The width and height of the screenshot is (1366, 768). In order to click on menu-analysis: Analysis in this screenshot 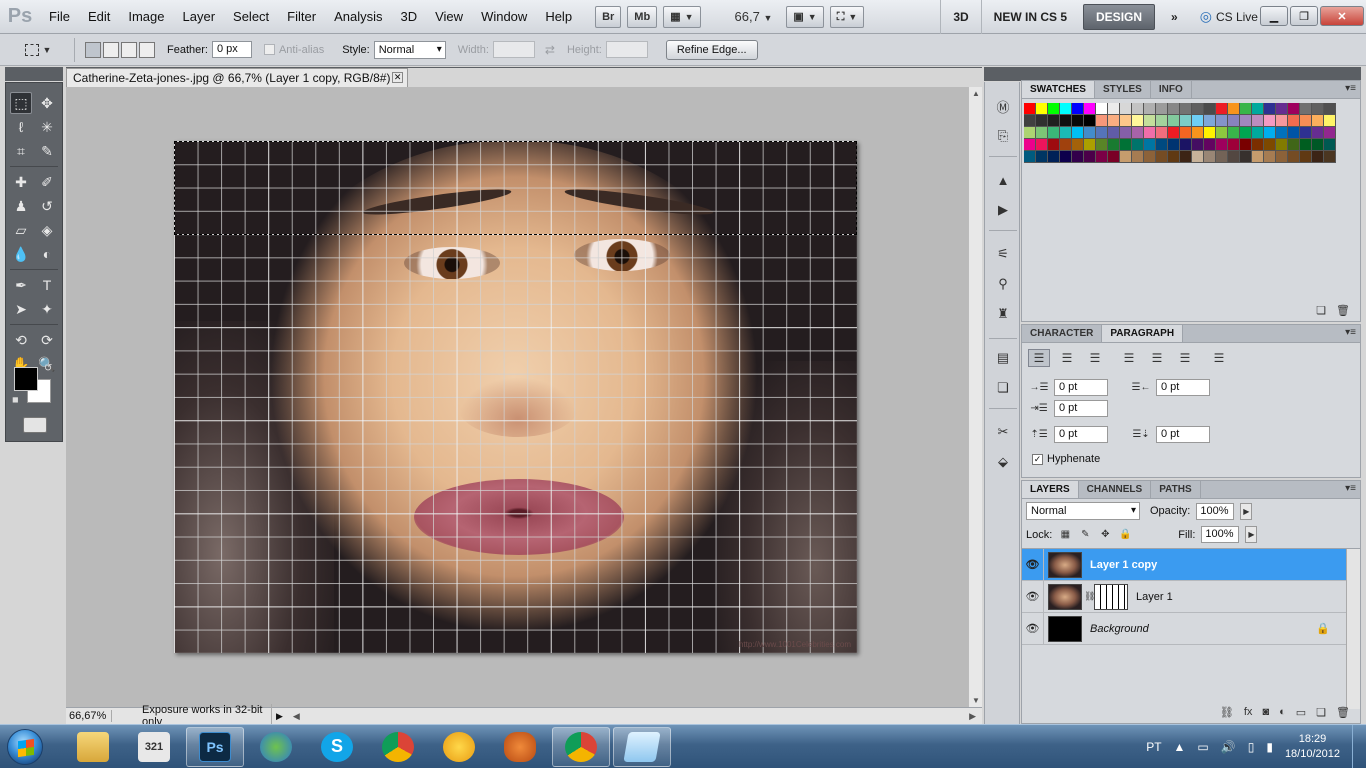, I will do `click(358, 17)`.